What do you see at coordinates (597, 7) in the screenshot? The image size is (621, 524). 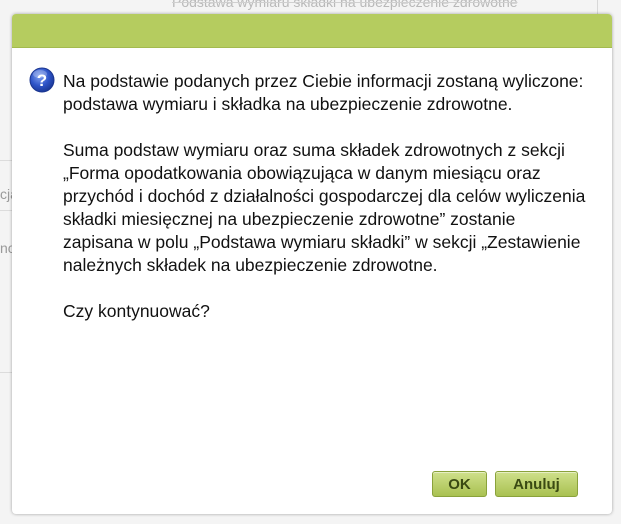 I see `background-divider` at bounding box center [597, 7].